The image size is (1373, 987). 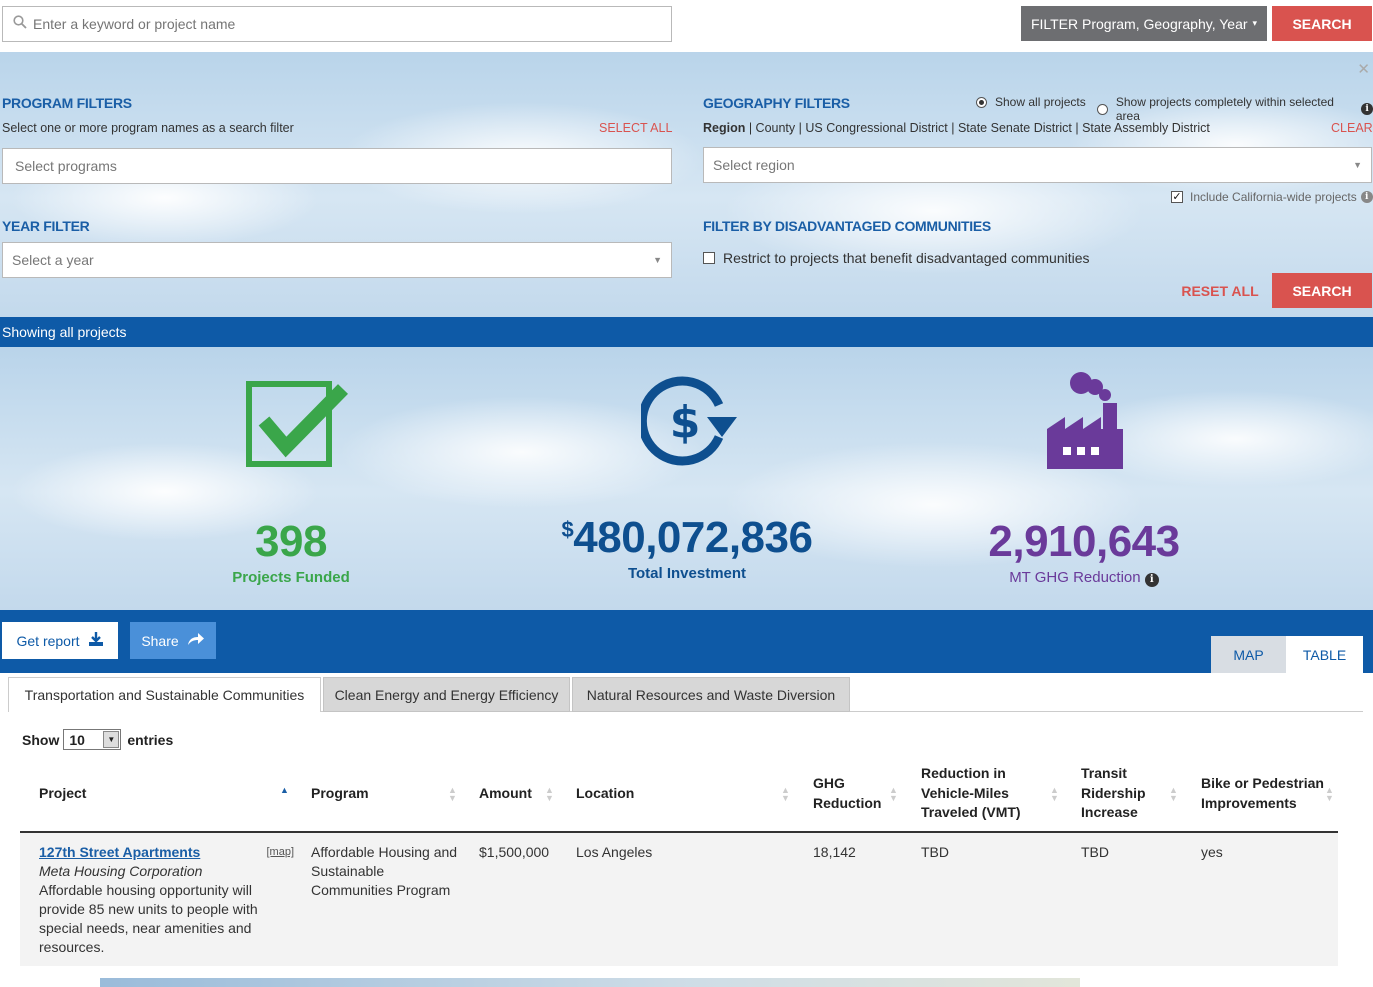 I want to click on column-header-bike: Bike or Pedestrian Improvements, so click(x=1262, y=793).